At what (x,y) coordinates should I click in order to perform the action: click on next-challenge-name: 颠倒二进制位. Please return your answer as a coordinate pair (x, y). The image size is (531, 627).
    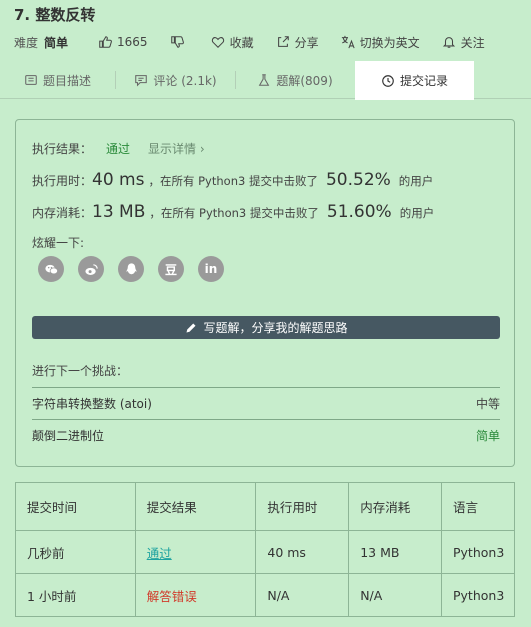
    Looking at the image, I should click on (68, 435).